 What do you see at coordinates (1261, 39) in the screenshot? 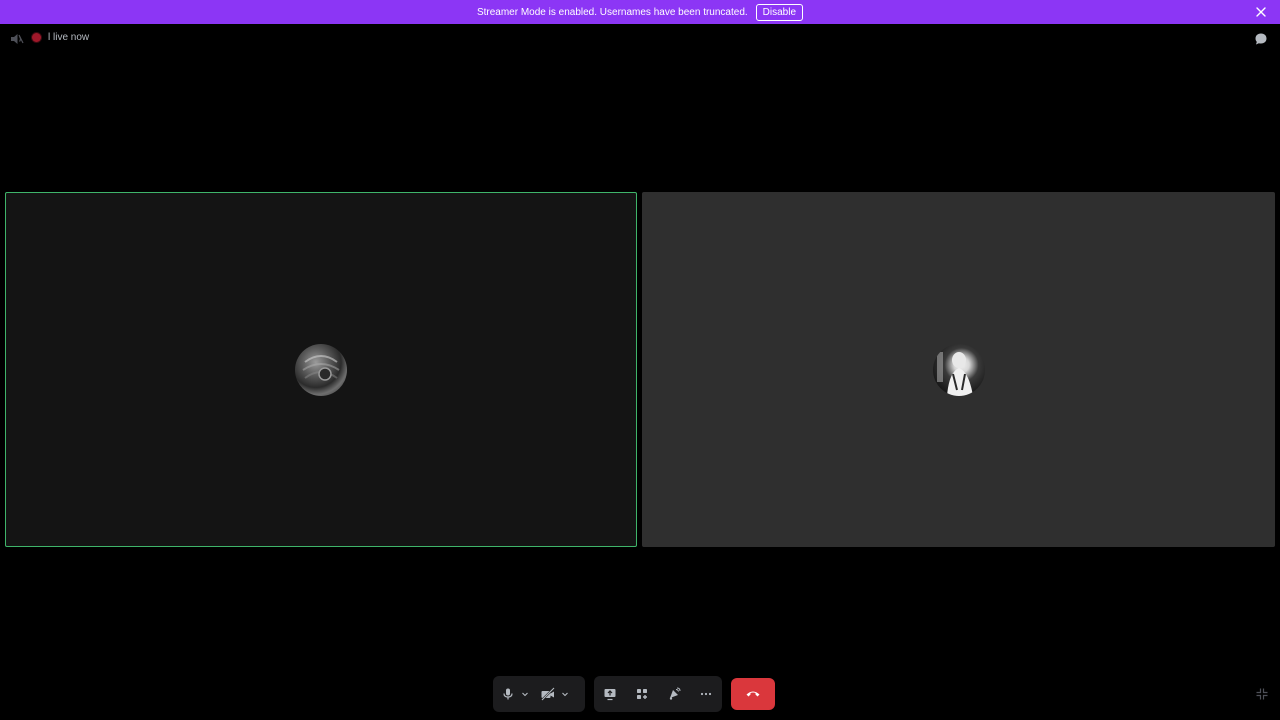
I see `chat-bubble-icon` at bounding box center [1261, 39].